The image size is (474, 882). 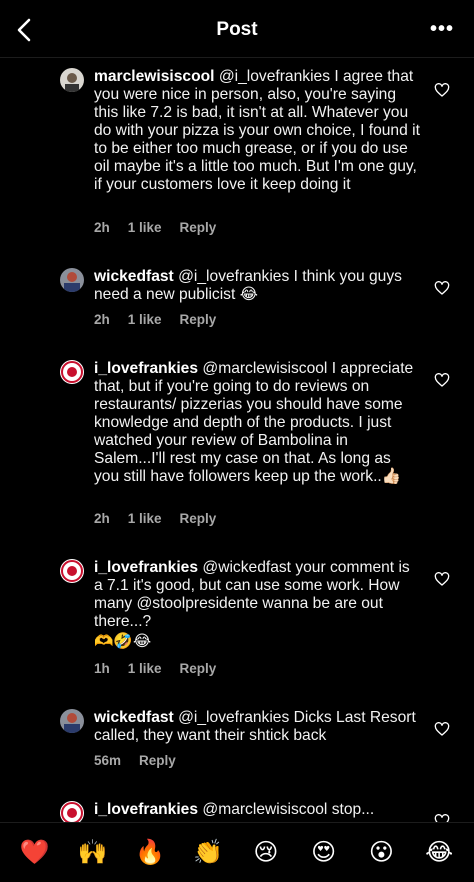 I want to click on emoji-fire: 🔥, so click(x=150, y=852).